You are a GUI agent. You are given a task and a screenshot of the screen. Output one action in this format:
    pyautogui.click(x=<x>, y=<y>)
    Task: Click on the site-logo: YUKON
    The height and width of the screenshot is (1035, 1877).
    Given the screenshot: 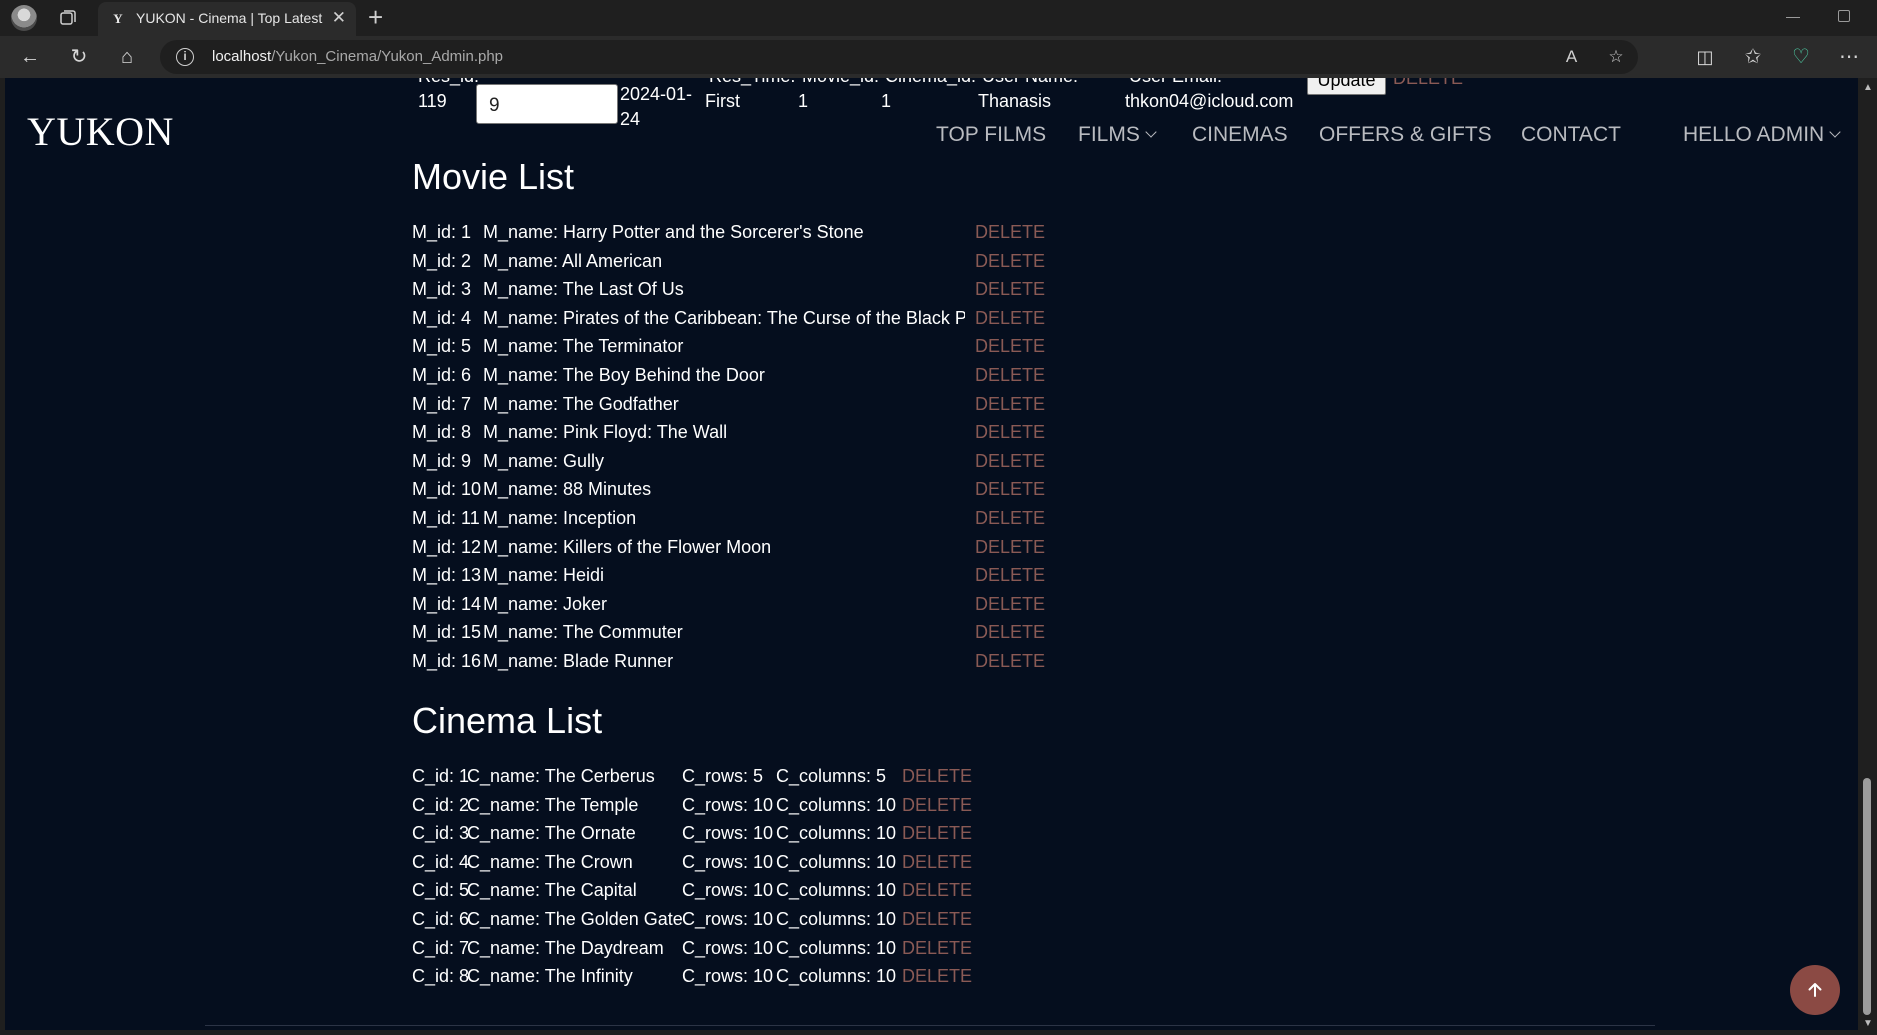 What is the action you would take?
    pyautogui.click(x=100, y=131)
    